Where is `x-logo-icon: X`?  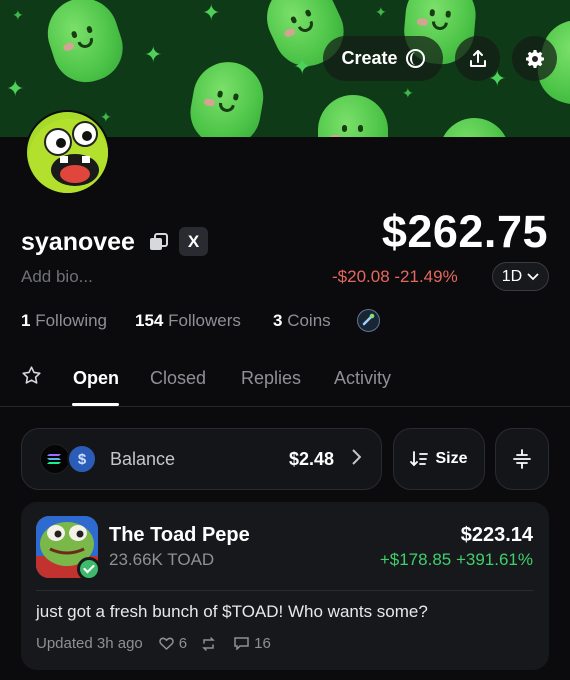
x-logo-icon: X is located at coordinates (193, 241).